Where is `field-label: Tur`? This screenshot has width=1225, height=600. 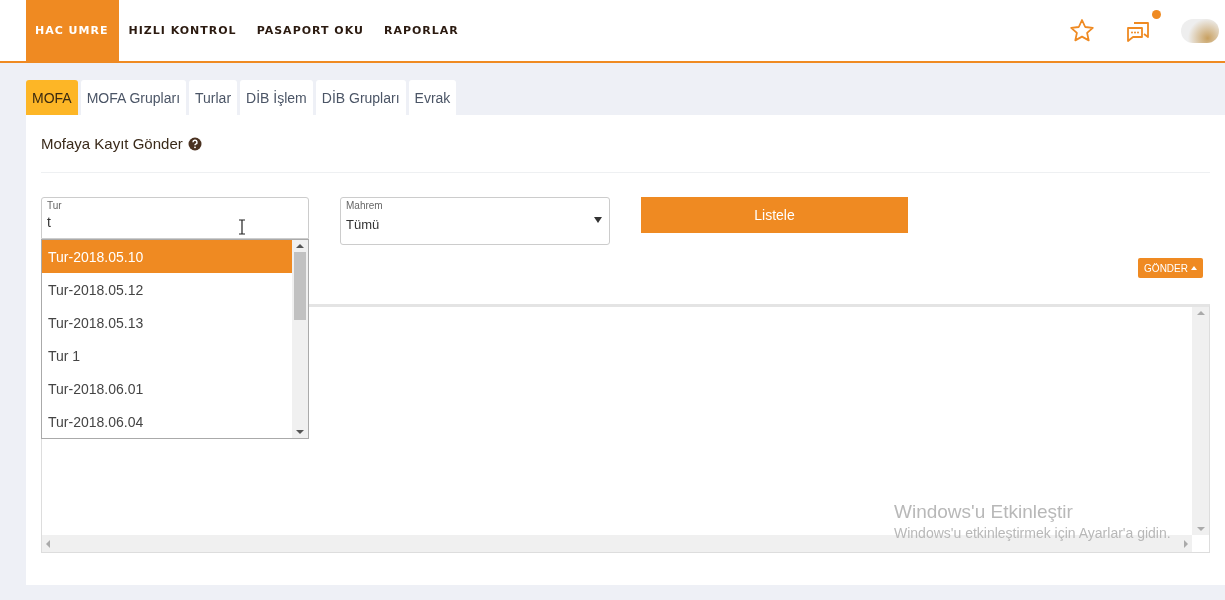 field-label: Tur is located at coordinates (54, 205).